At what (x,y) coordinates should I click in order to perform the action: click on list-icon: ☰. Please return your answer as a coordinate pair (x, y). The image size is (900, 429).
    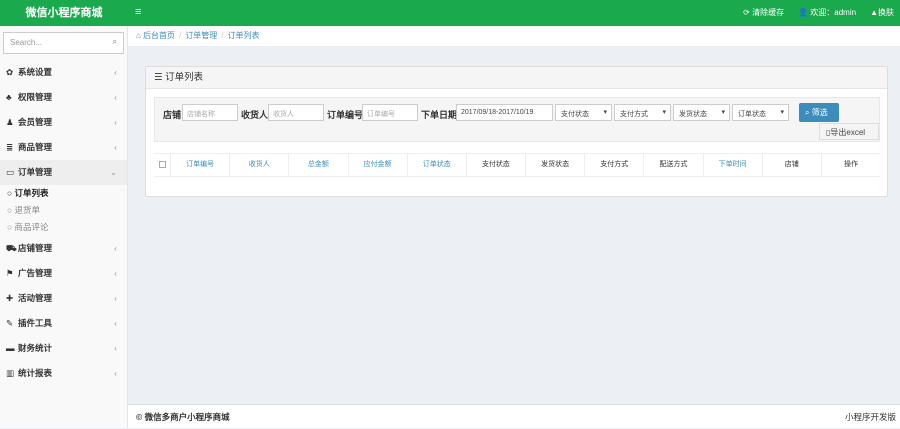
    Looking at the image, I should click on (160, 77).